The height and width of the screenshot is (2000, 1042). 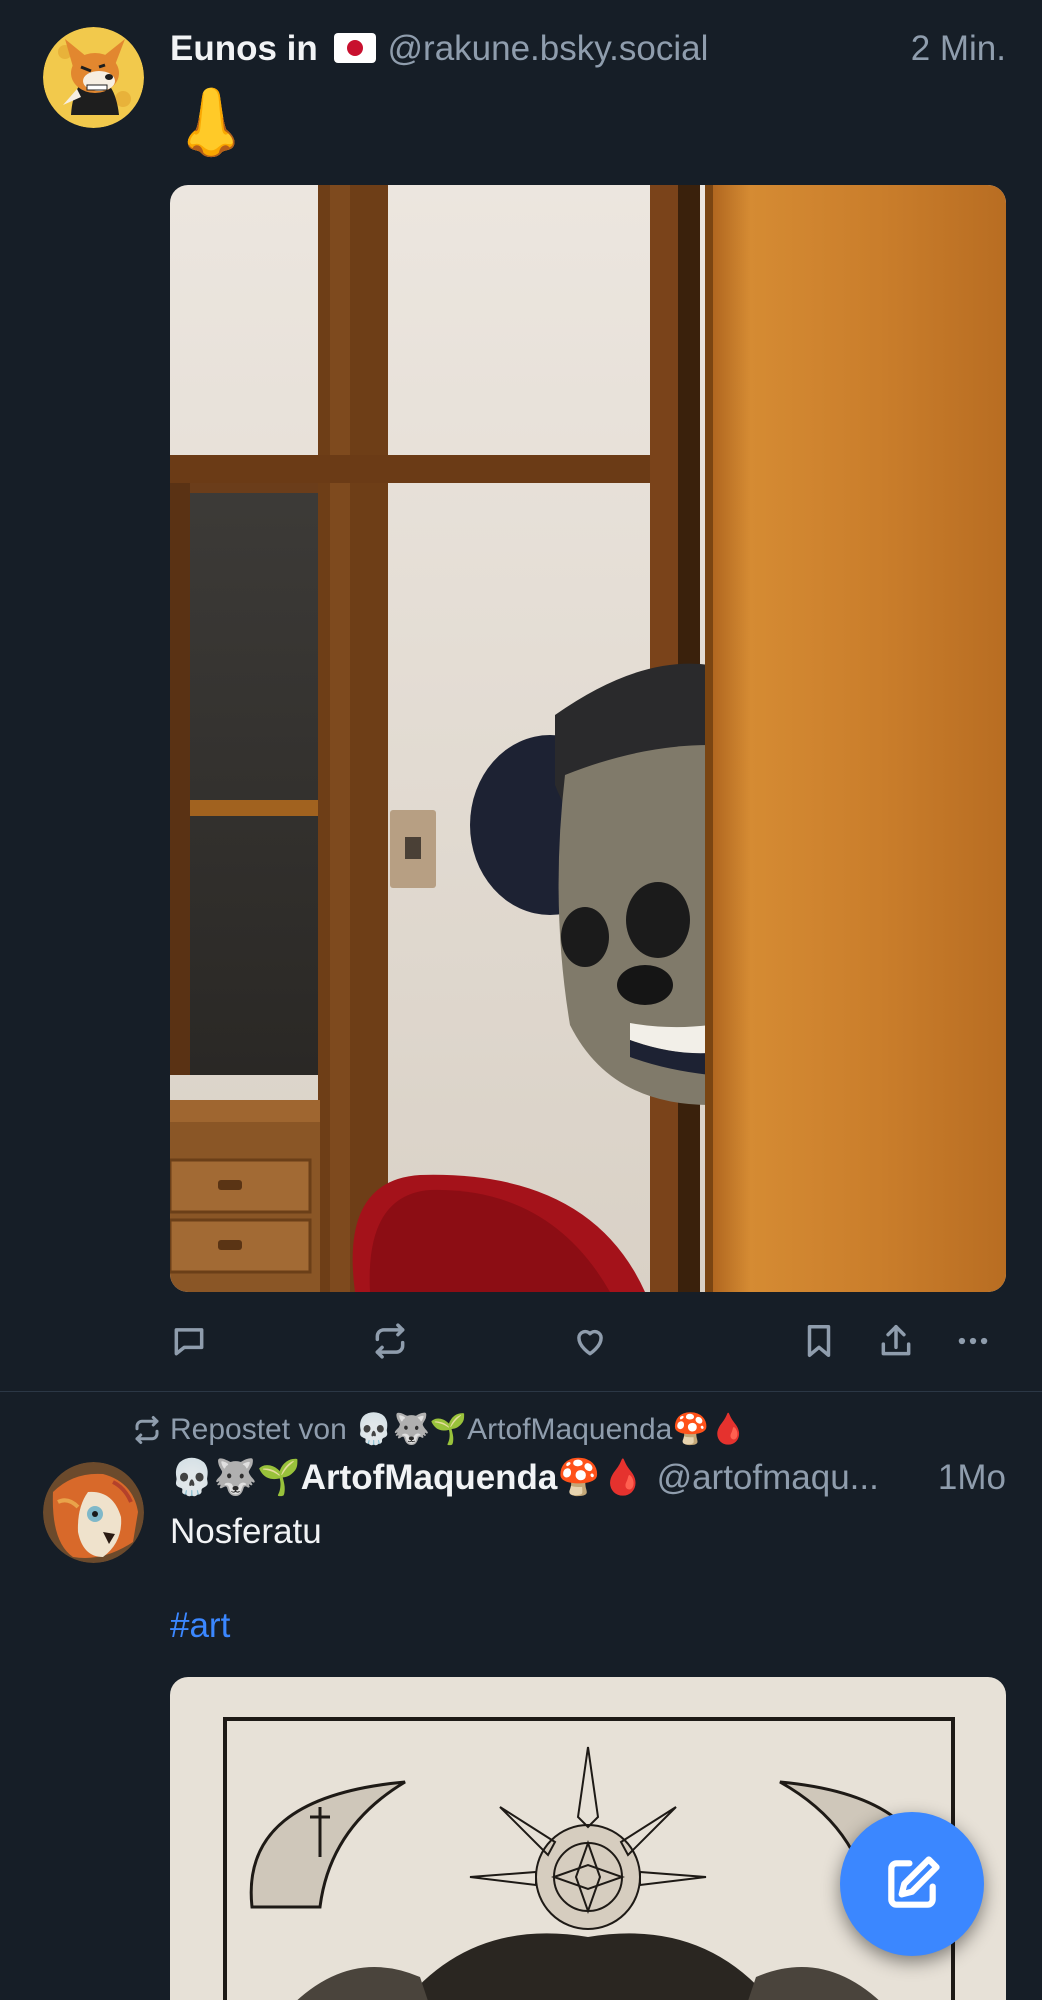 I want to click on bookmark-button, so click(x=819, y=1341).